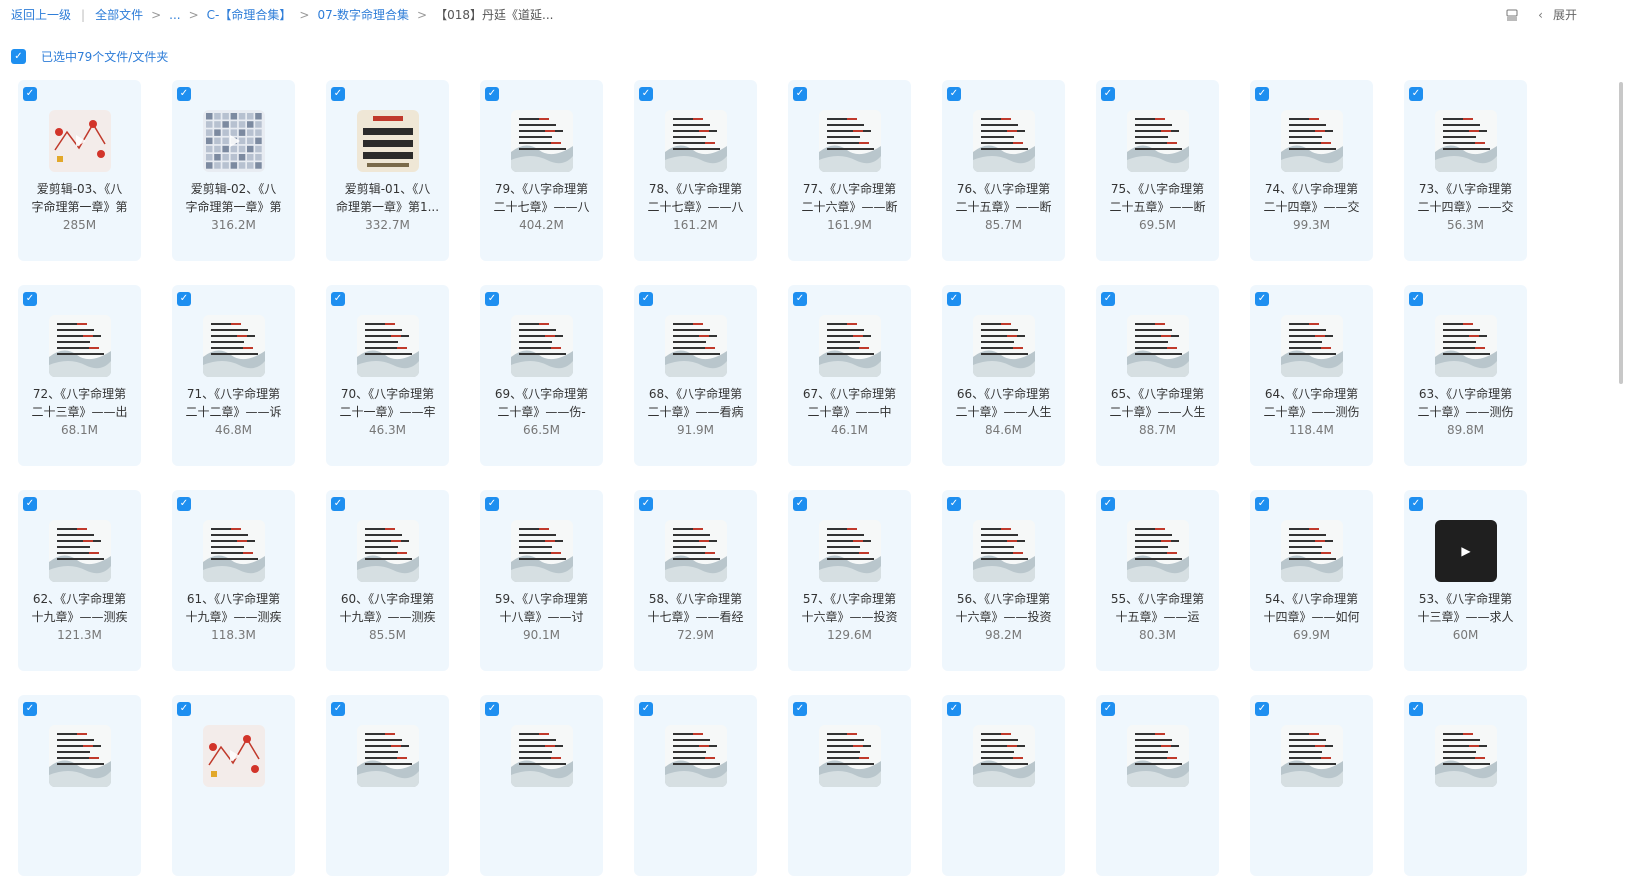  I want to click on breadcrumb-folder-1: C-【命理合集】, so click(249, 14).